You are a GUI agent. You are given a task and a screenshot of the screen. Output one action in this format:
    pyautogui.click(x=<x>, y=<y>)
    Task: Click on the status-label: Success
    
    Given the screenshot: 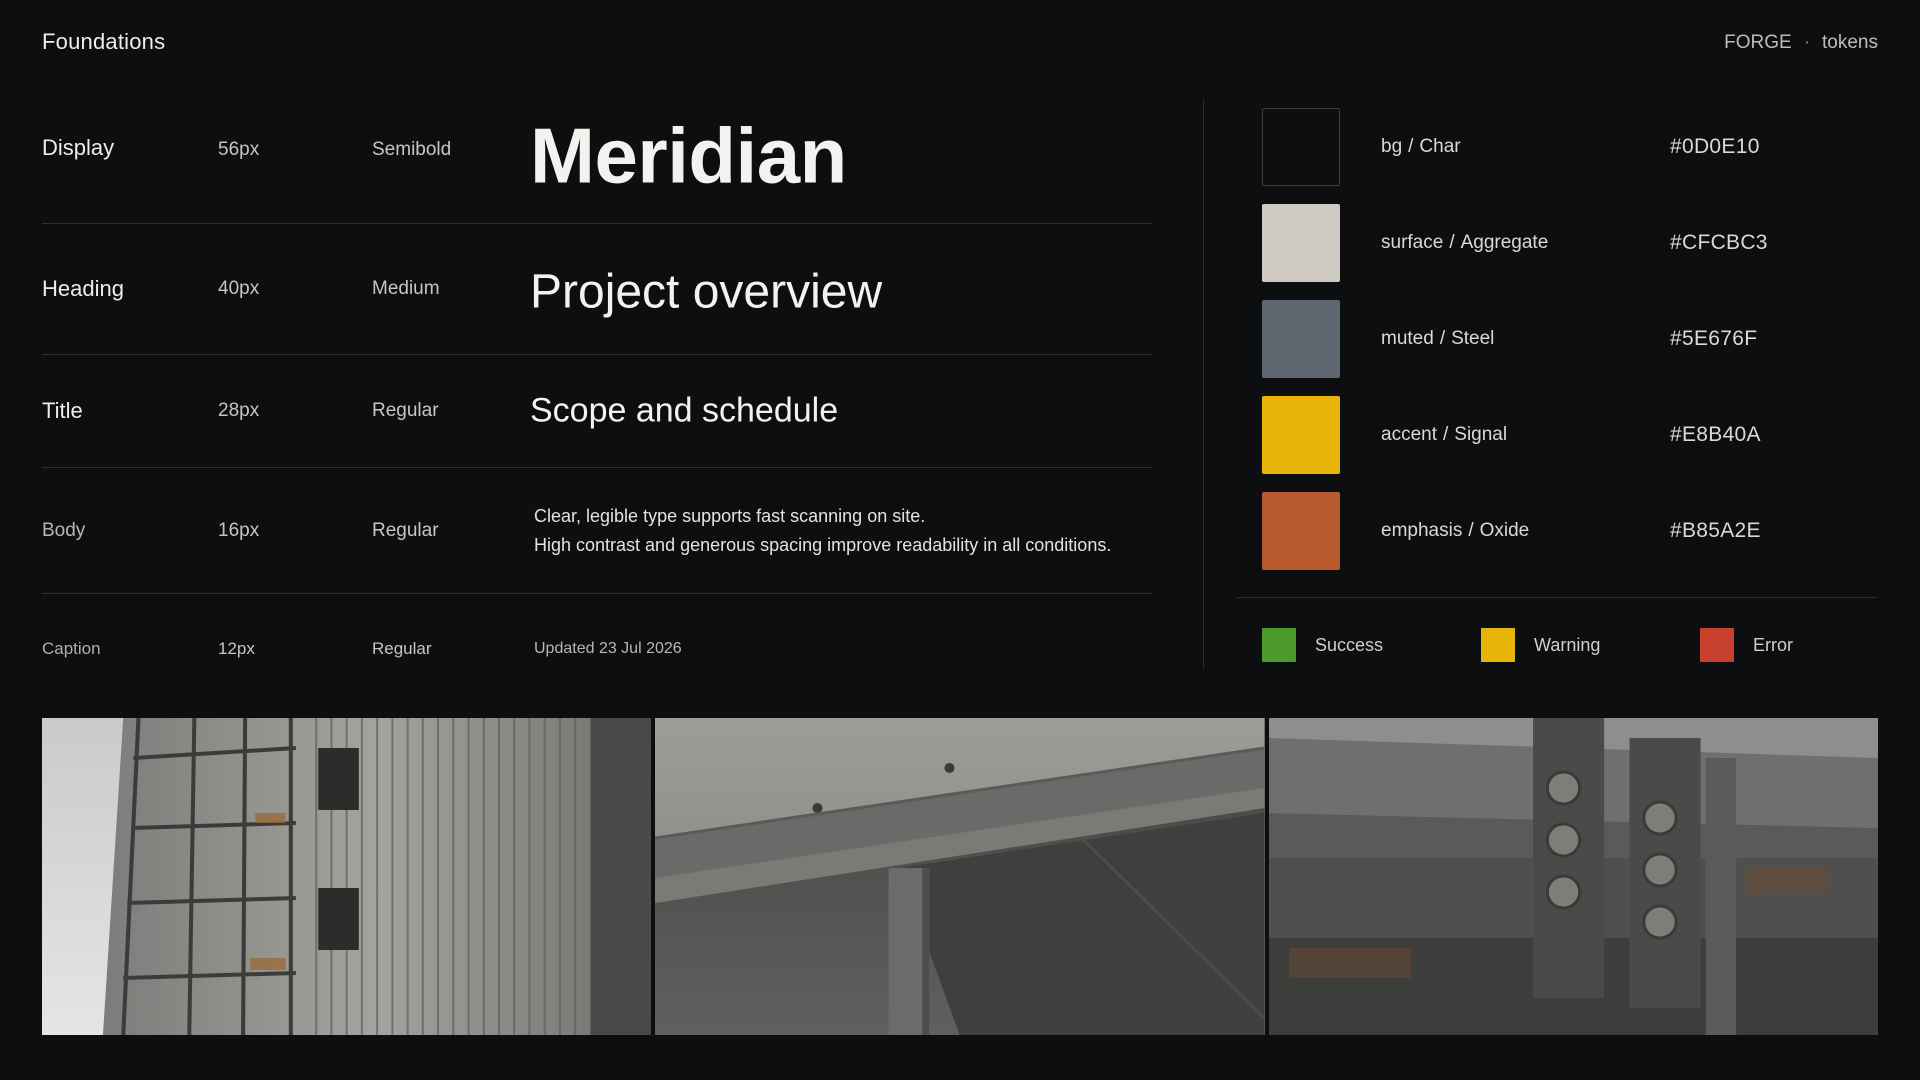 What is the action you would take?
    pyautogui.click(x=1349, y=644)
    